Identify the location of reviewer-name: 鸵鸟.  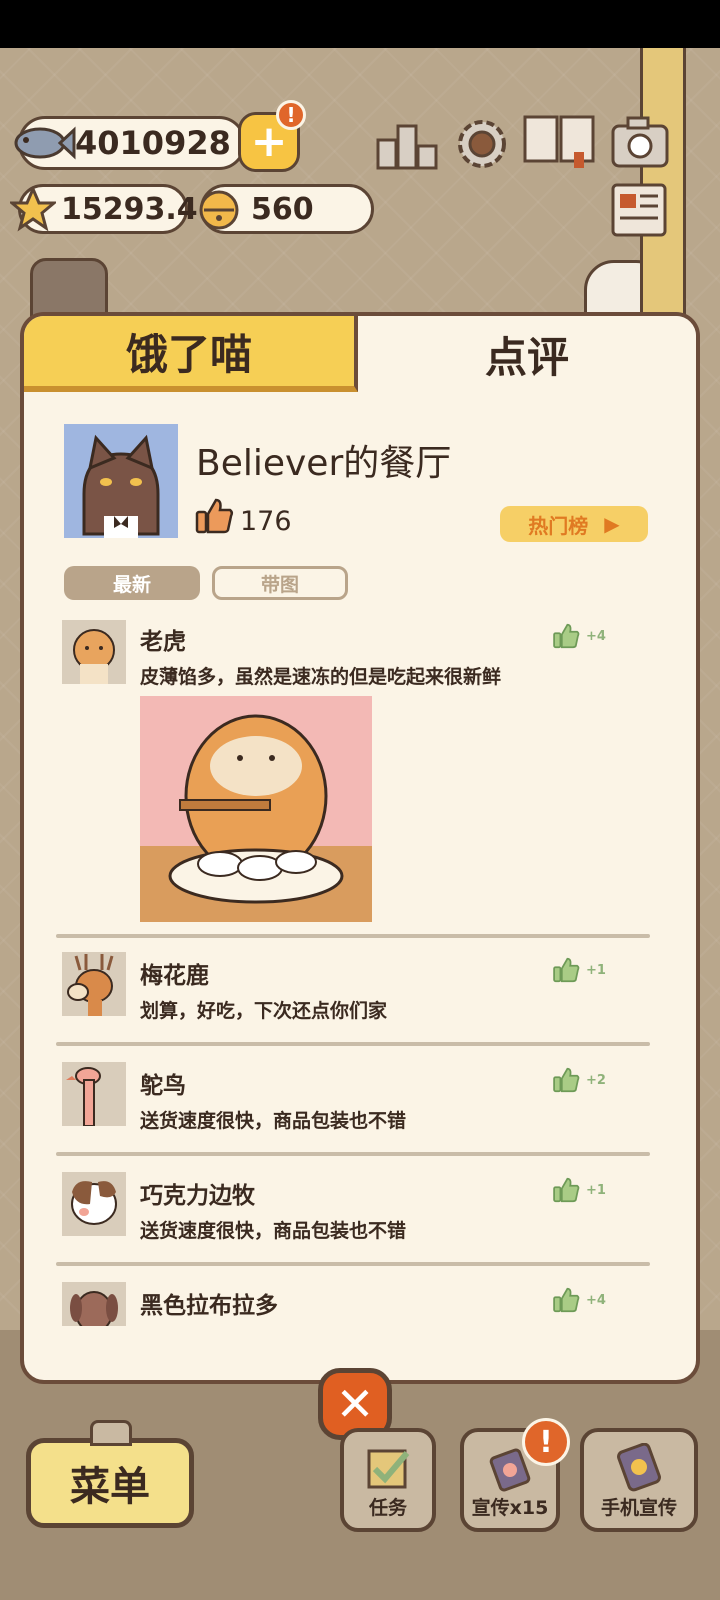
(163, 1086).